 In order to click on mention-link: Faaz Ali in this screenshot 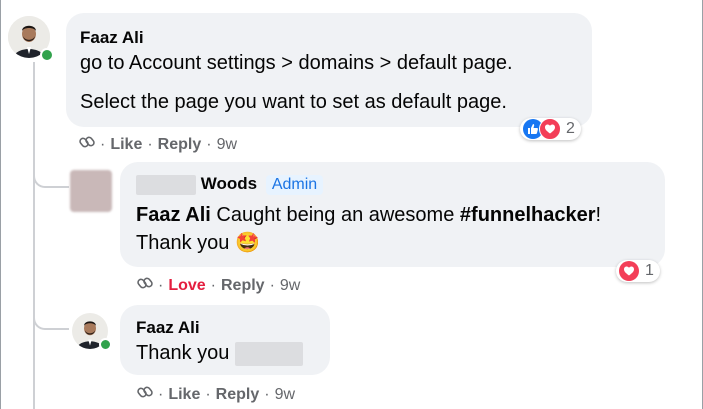, I will do `click(173, 215)`.